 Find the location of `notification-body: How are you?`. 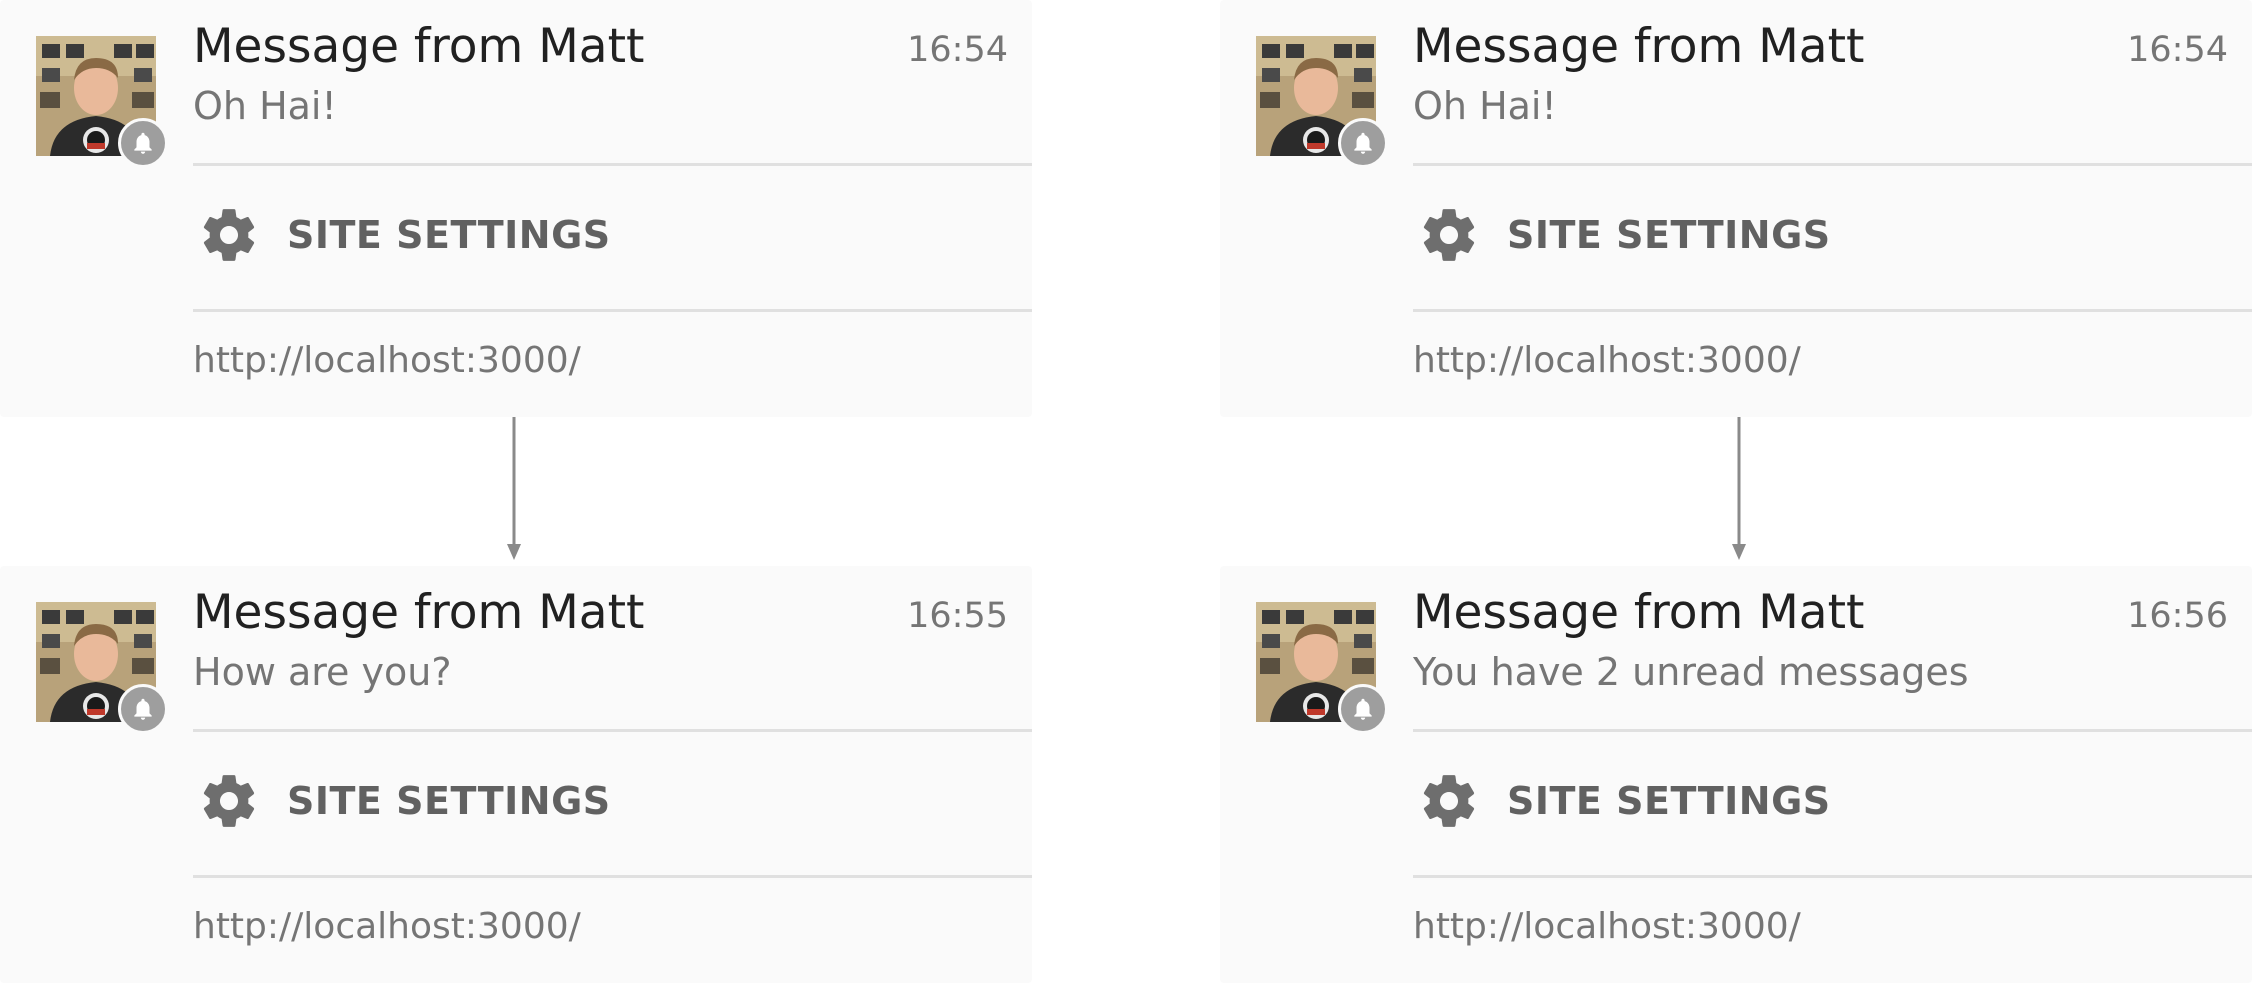

notification-body: How are you? is located at coordinates (322, 672).